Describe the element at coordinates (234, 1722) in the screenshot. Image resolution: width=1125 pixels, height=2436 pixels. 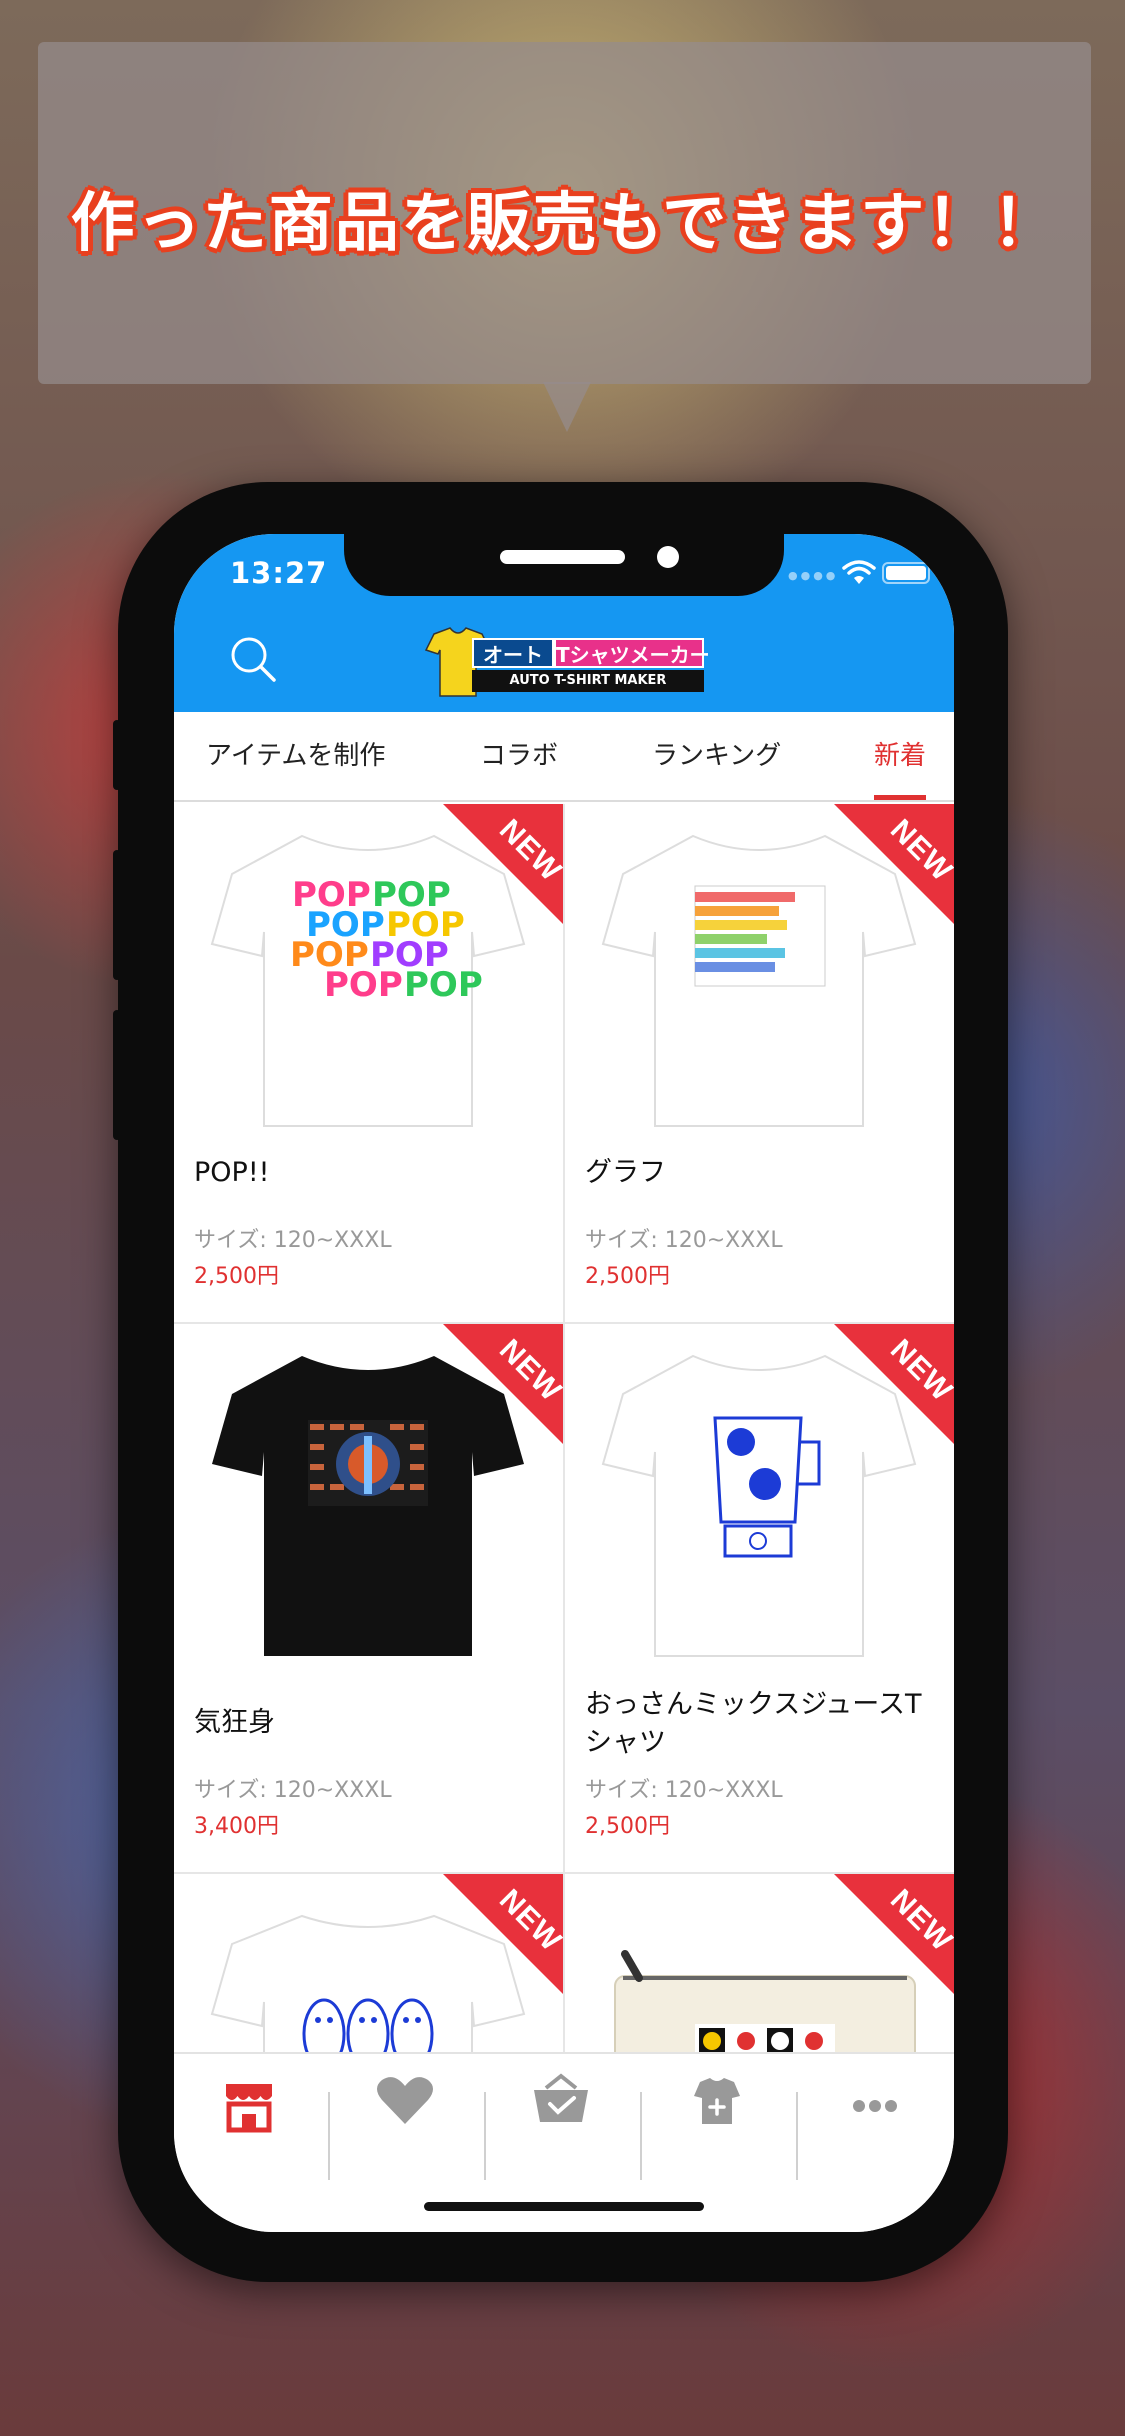
I see `product-title: 気狂身` at that location.